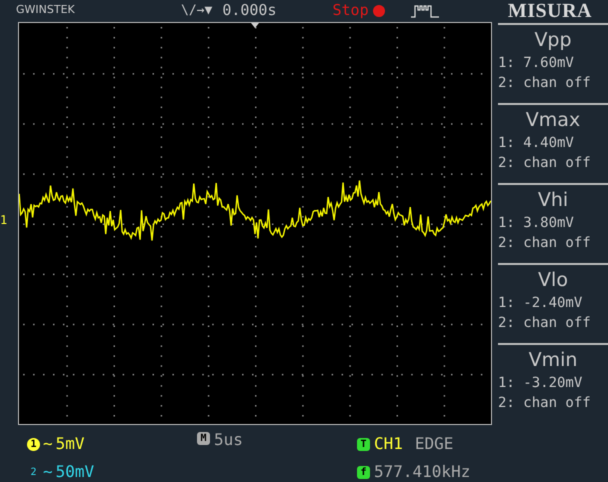 The height and width of the screenshot is (482, 608). I want to click on channel-marker: 1, so click(4, 220).